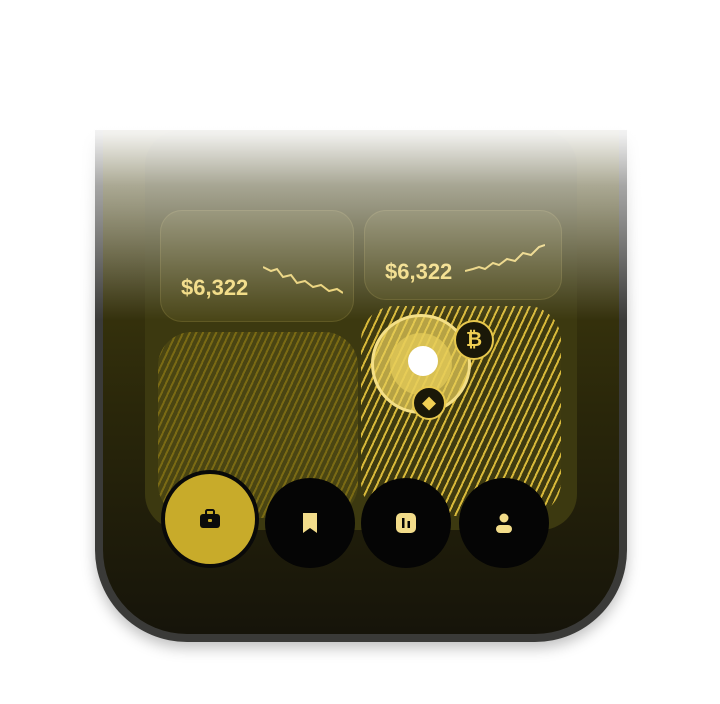  I want to click on ethereum-glyph: ◆, so click(429, 402).